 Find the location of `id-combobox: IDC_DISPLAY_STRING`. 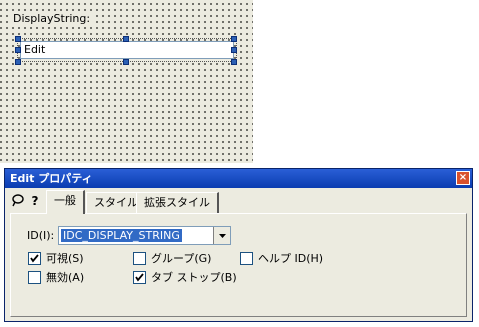

id-combobox: IDC_DISPLAY_STRING is located at coordinates (144, 235).